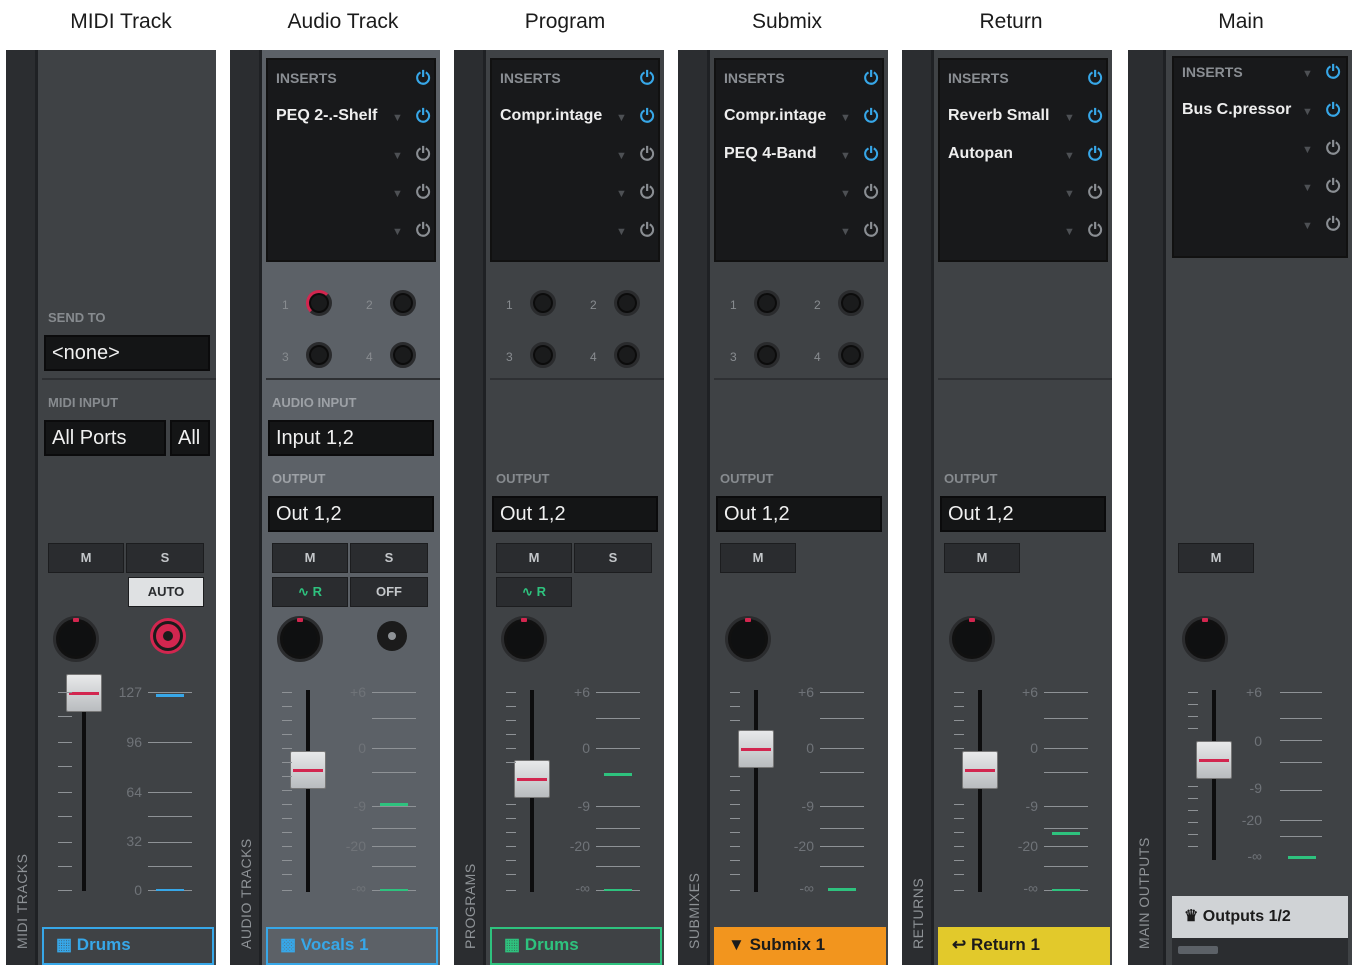  I want to click on scrollbar-thumb, so click(1198, 950).